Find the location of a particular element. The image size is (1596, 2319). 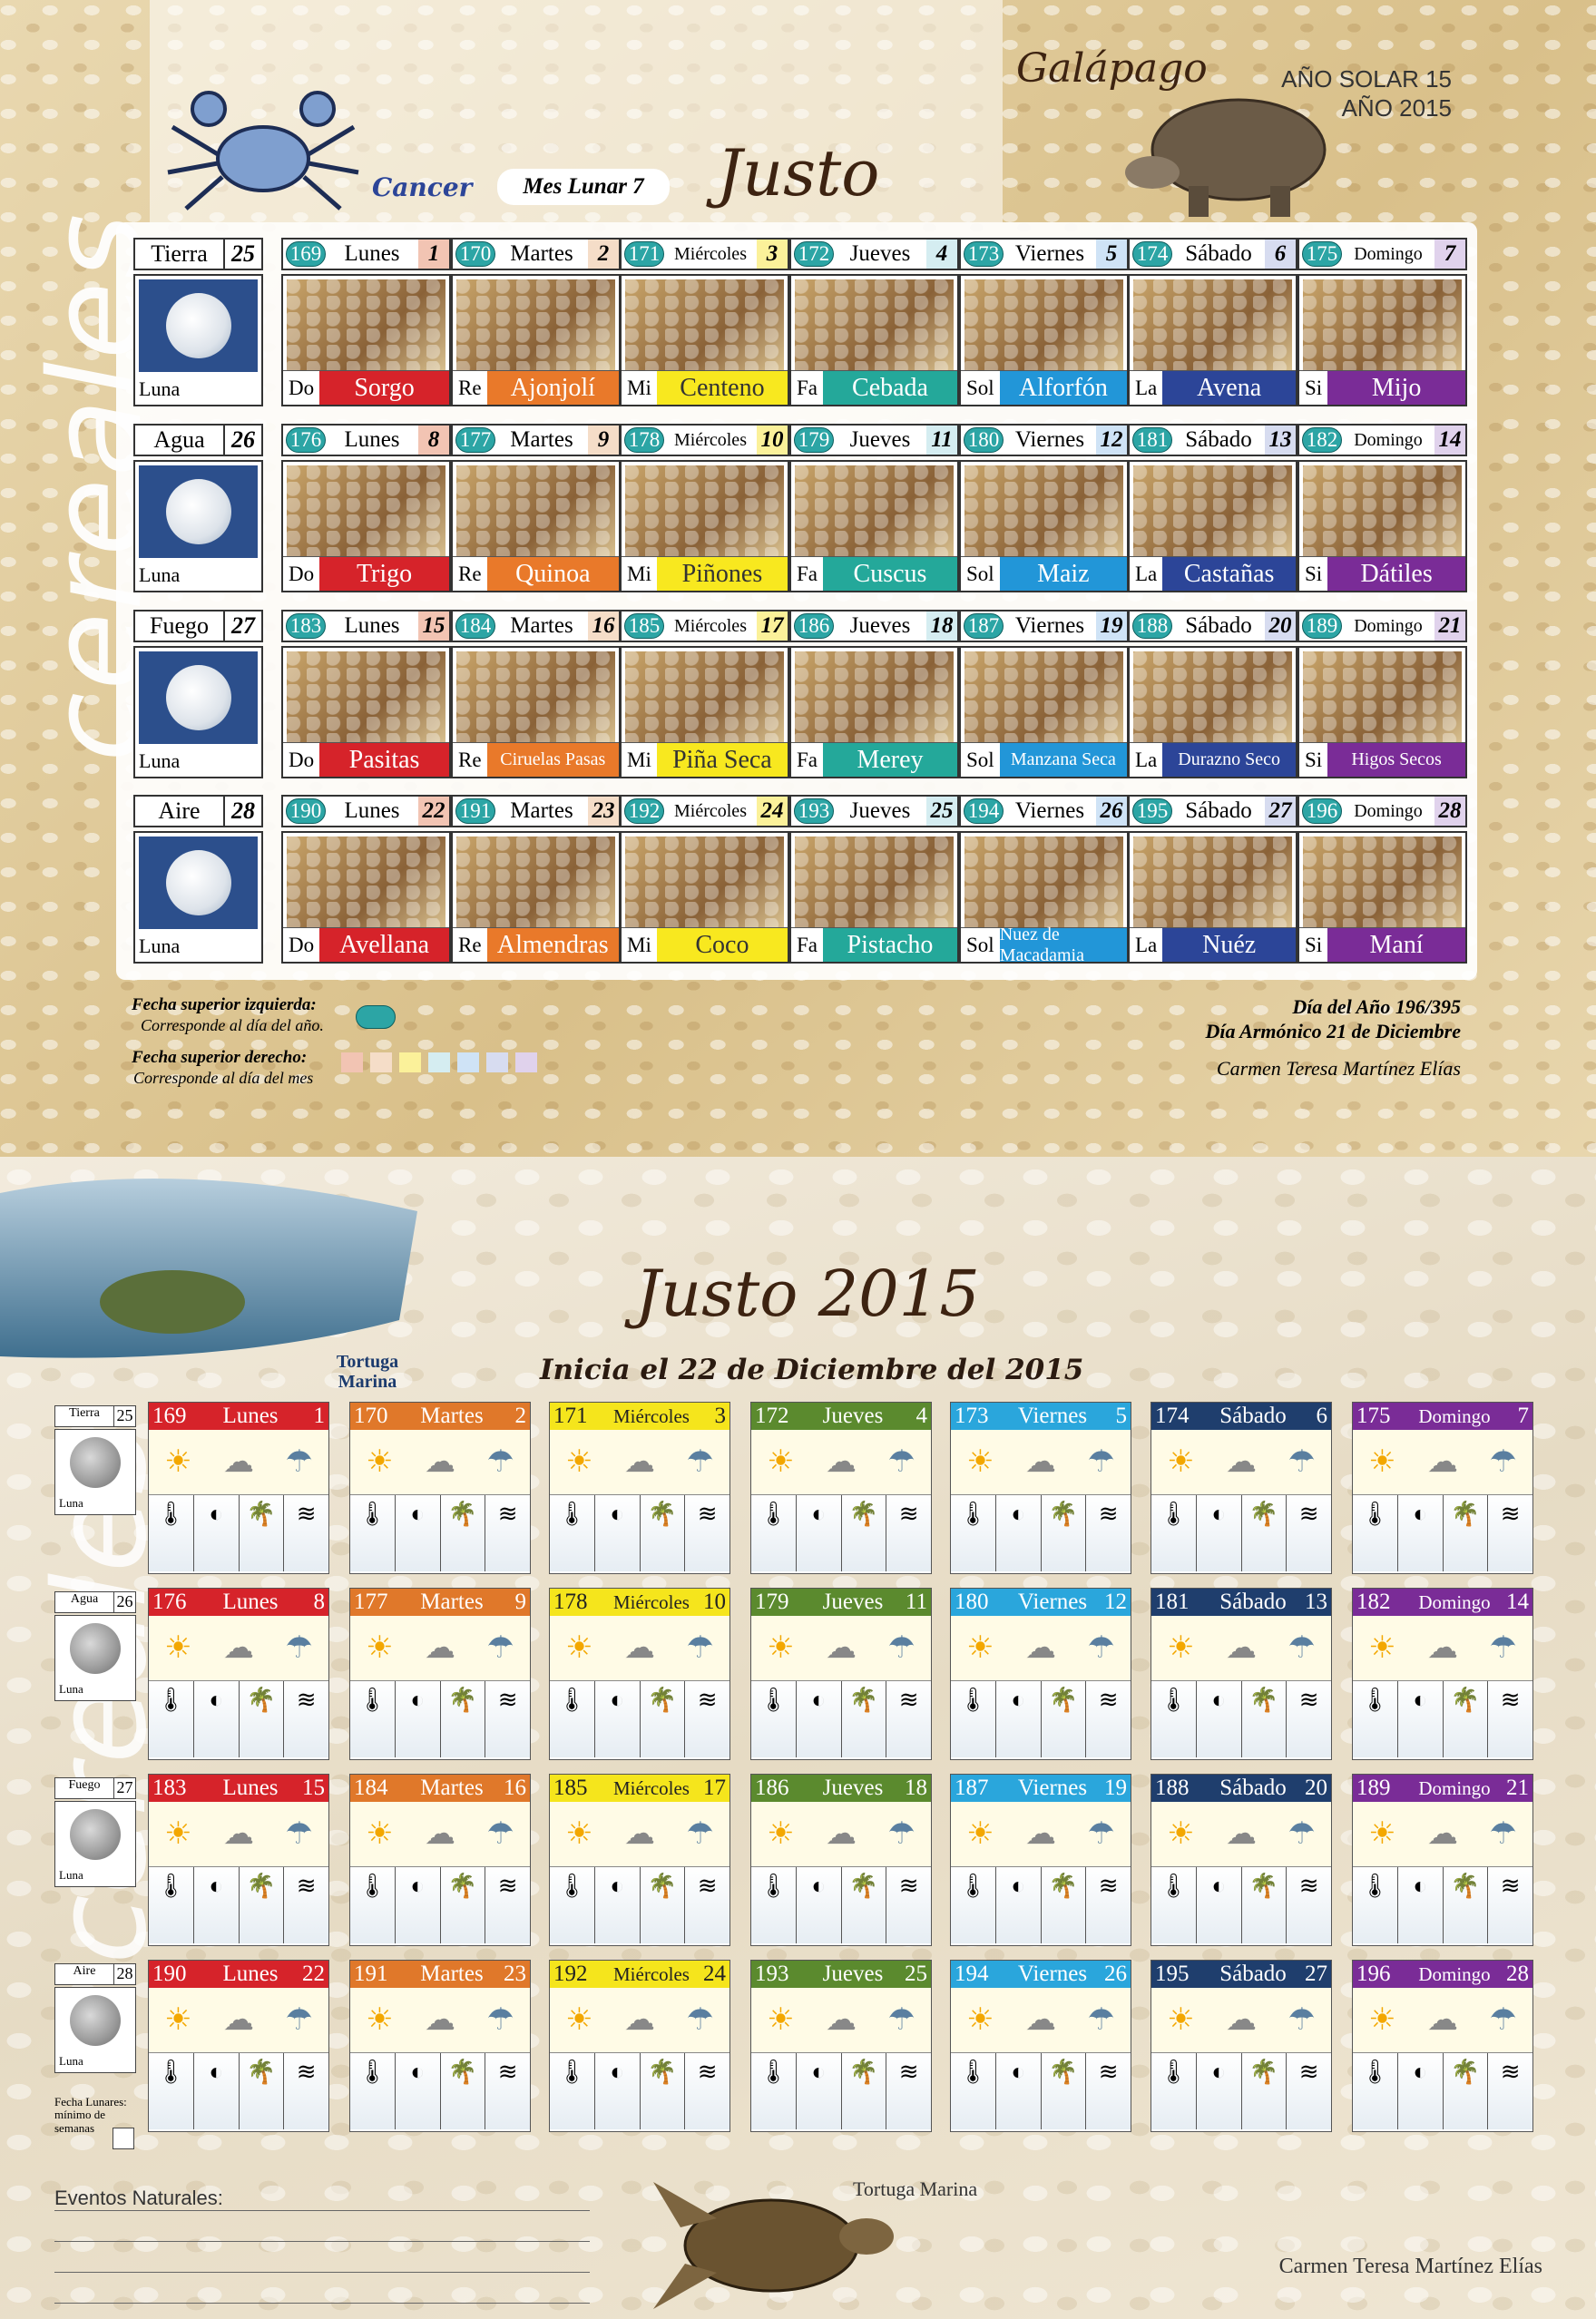

day-header: 192 Miércoles 24 is located at coordinates (704, 811).